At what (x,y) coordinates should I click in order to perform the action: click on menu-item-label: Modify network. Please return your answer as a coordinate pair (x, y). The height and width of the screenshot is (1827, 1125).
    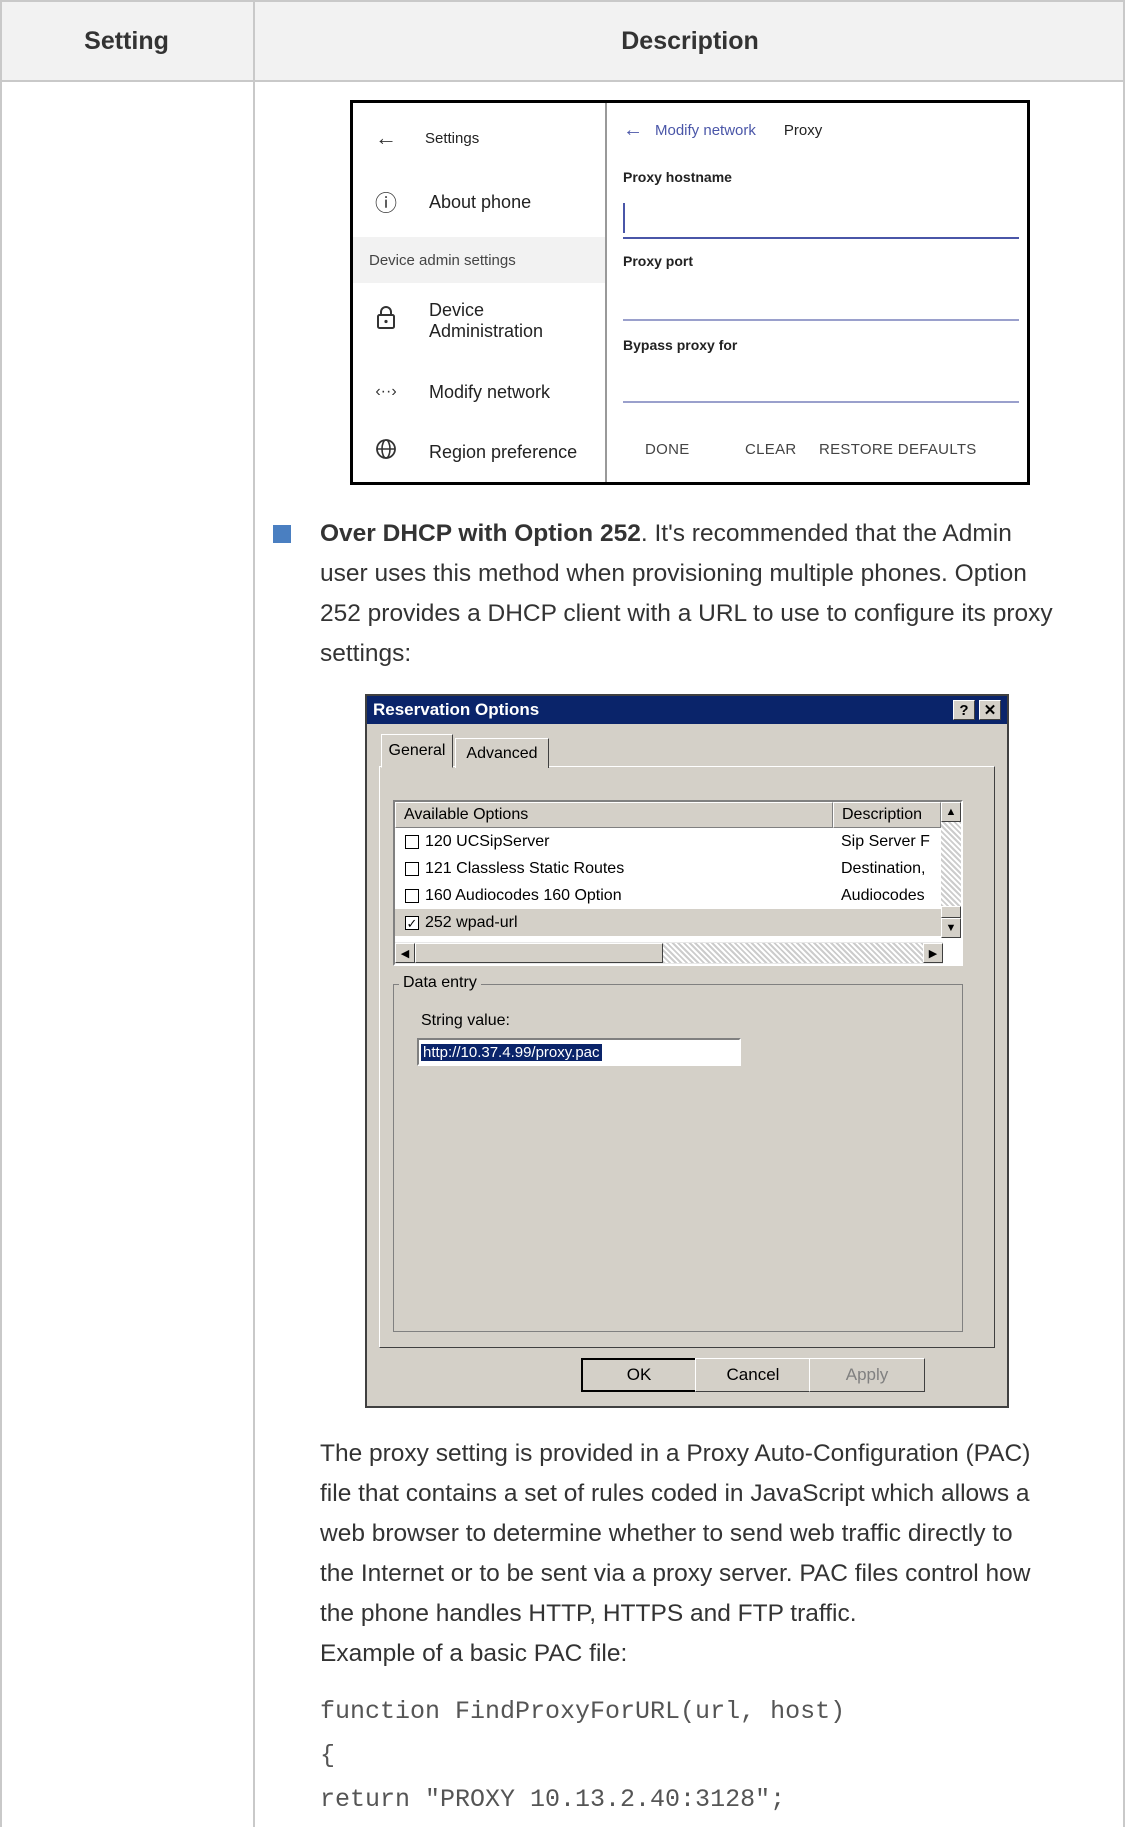
    Looking at the image, I should click on (490, 391).